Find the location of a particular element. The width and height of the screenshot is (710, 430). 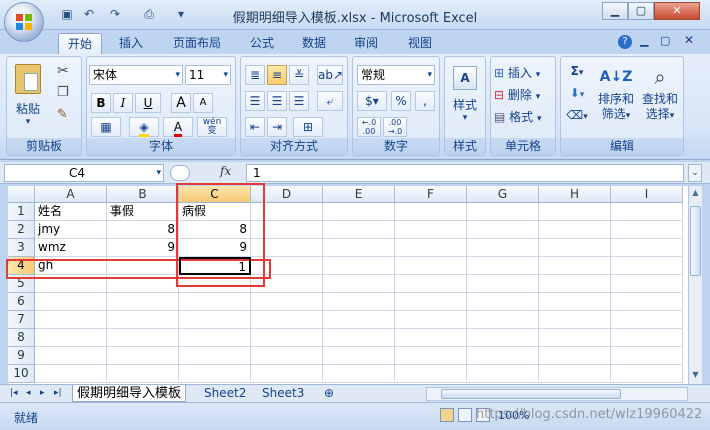

cell-c4: 1 is located at coordinates (215, 266).